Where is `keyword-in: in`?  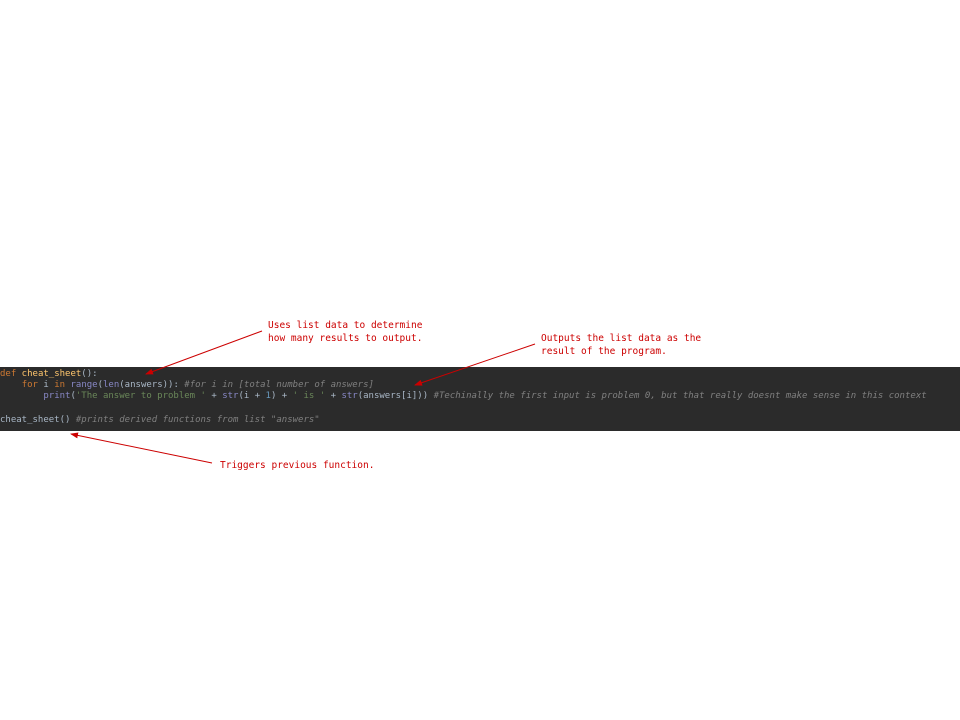
keyword-in: in is located at coordinates (60, 385).